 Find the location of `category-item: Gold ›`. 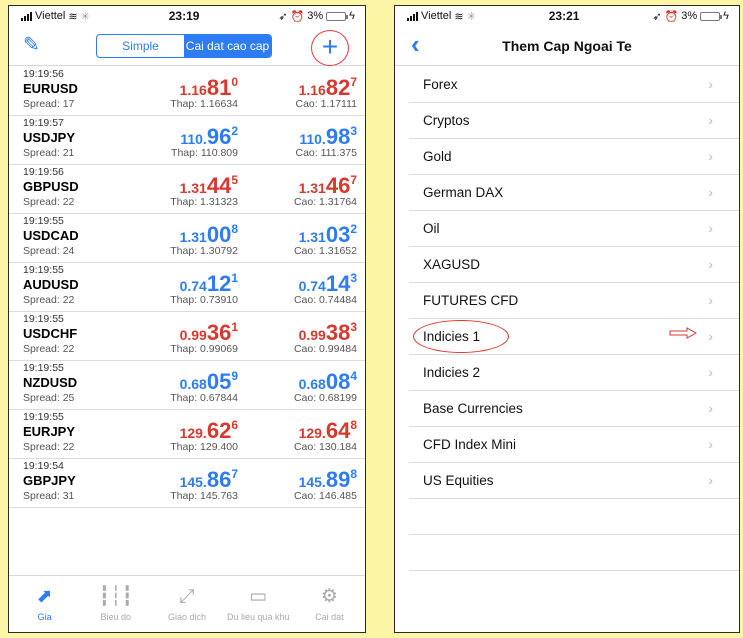

category-item: Gold › is located at coordinates (574, 157).